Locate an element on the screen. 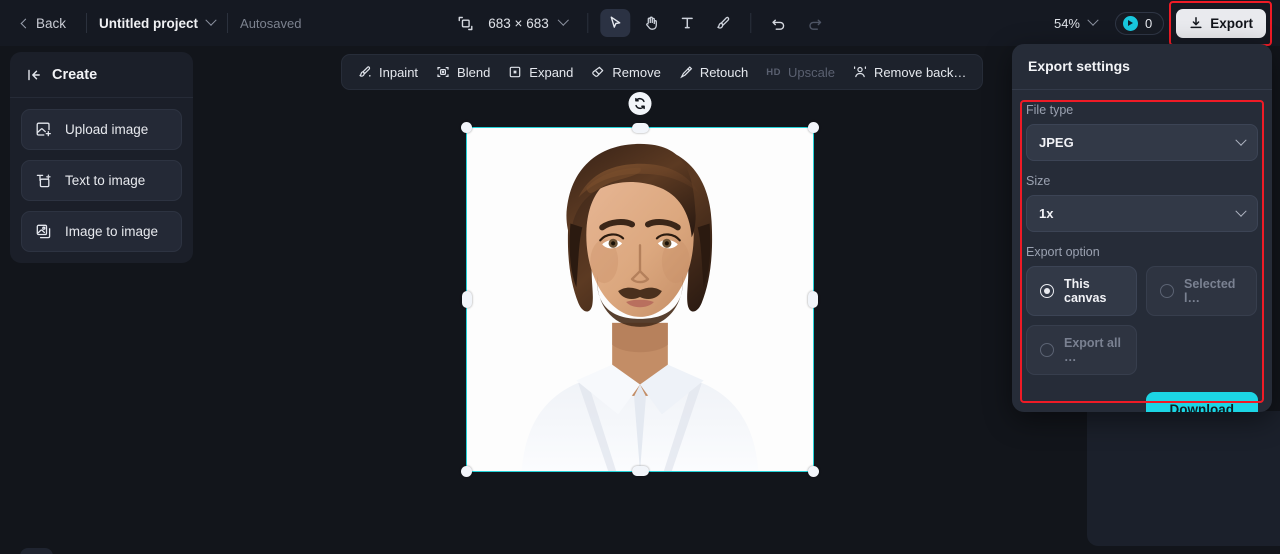  sidebar-item-label: Upload image is located at coordinates (107, 129).